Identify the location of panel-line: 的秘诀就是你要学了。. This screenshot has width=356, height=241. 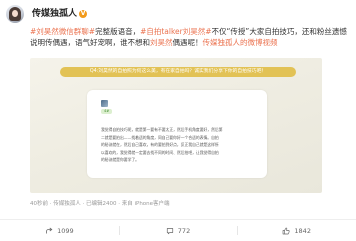
(120, 159).